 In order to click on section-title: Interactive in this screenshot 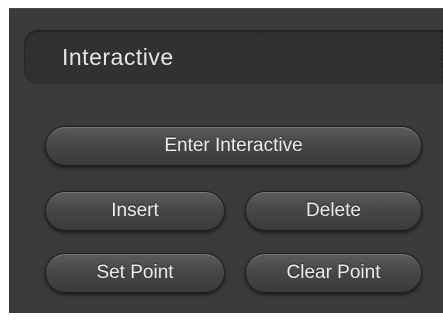, I will do `click(118, 57)`.